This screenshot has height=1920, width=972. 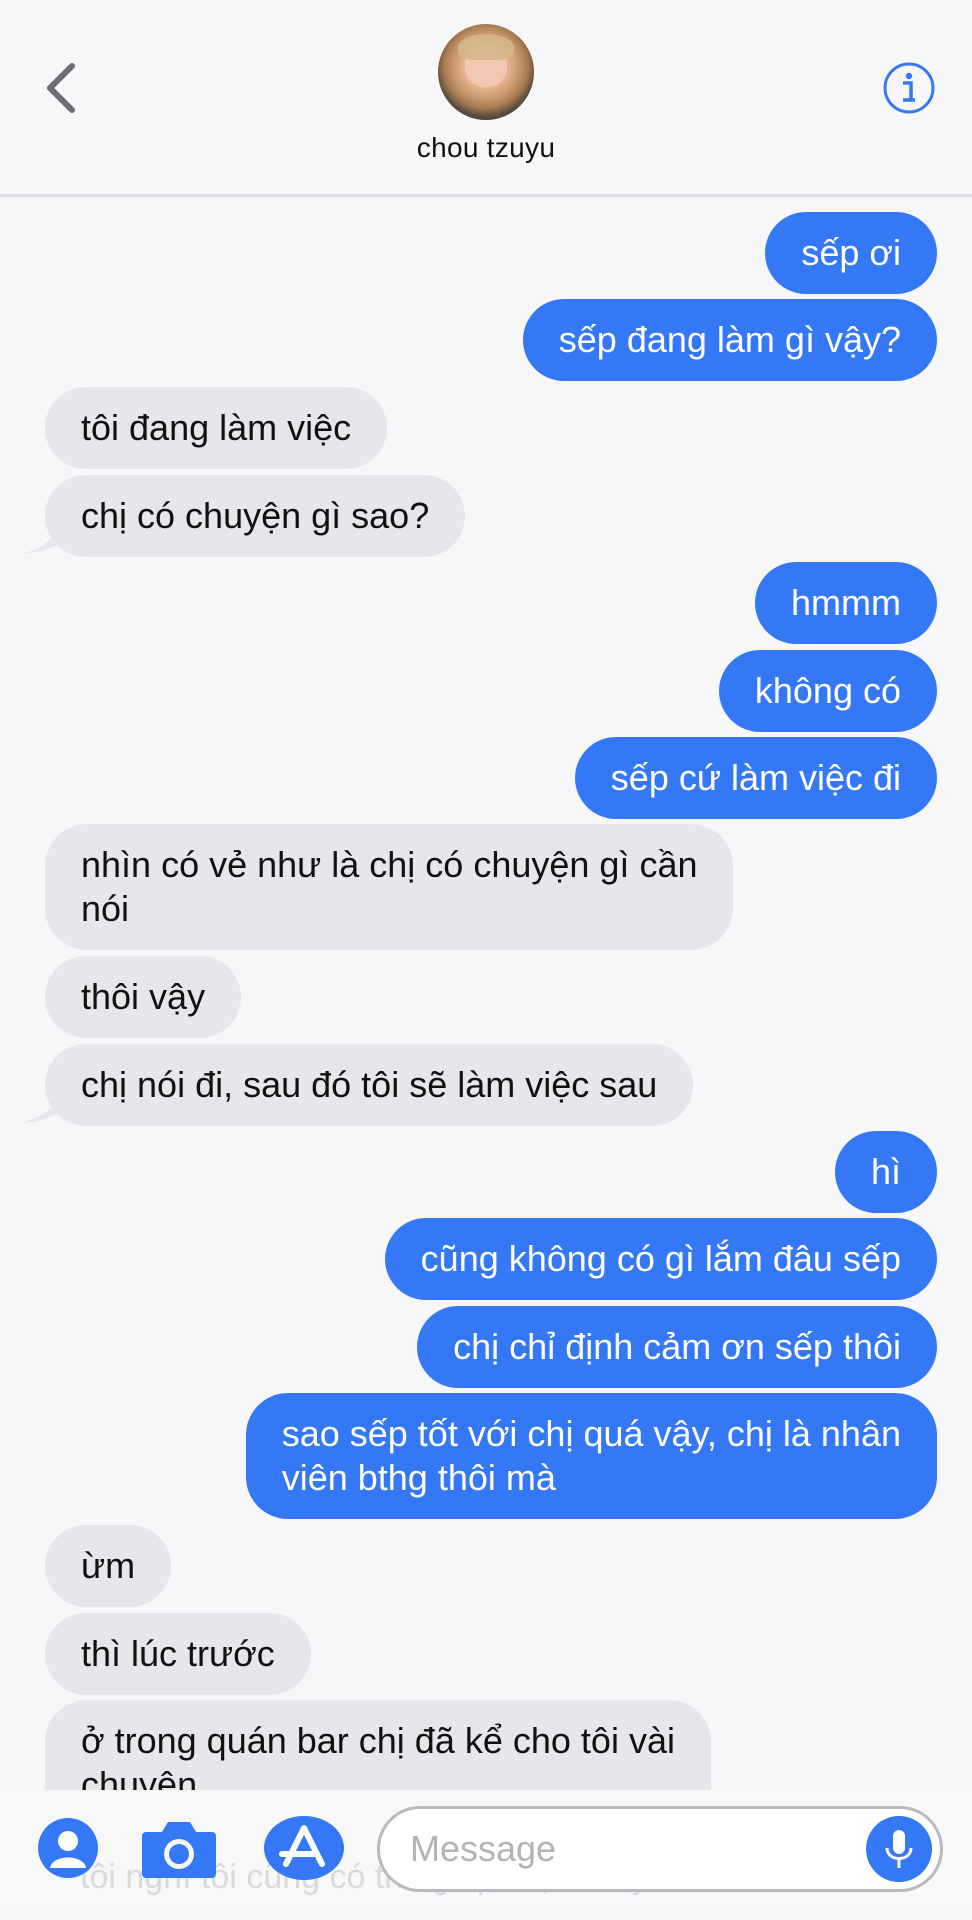 What do you see at coordinates (216, 428) in the screenshot?
I see `message-bubble-incoming: tôi đang làm việc` at bounding box center [216, 428].